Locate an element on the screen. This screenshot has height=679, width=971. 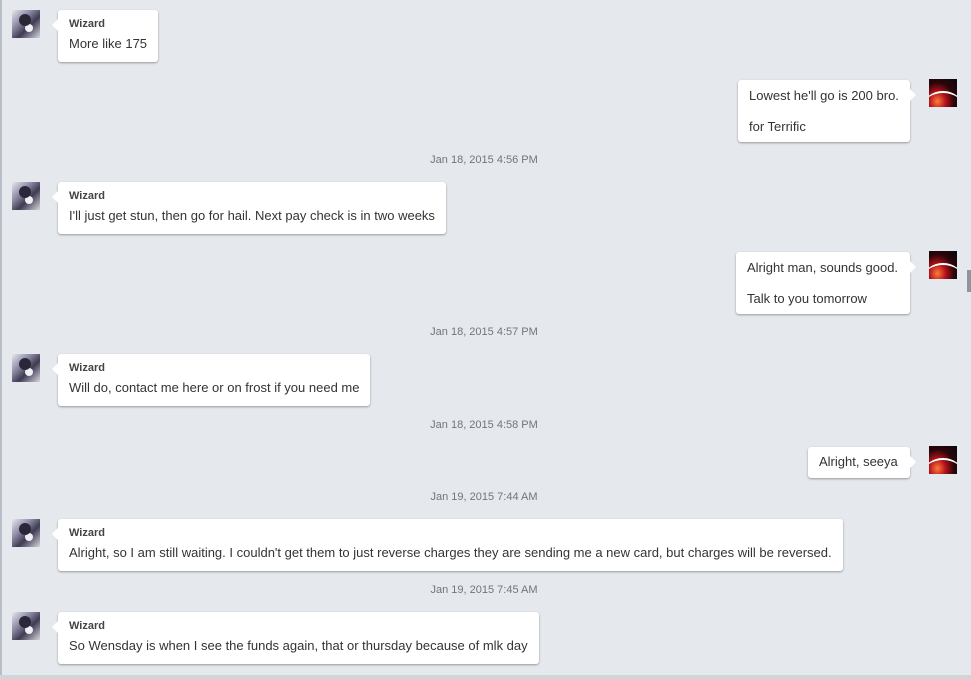
bottom-border is located at coordinates (485, 677).